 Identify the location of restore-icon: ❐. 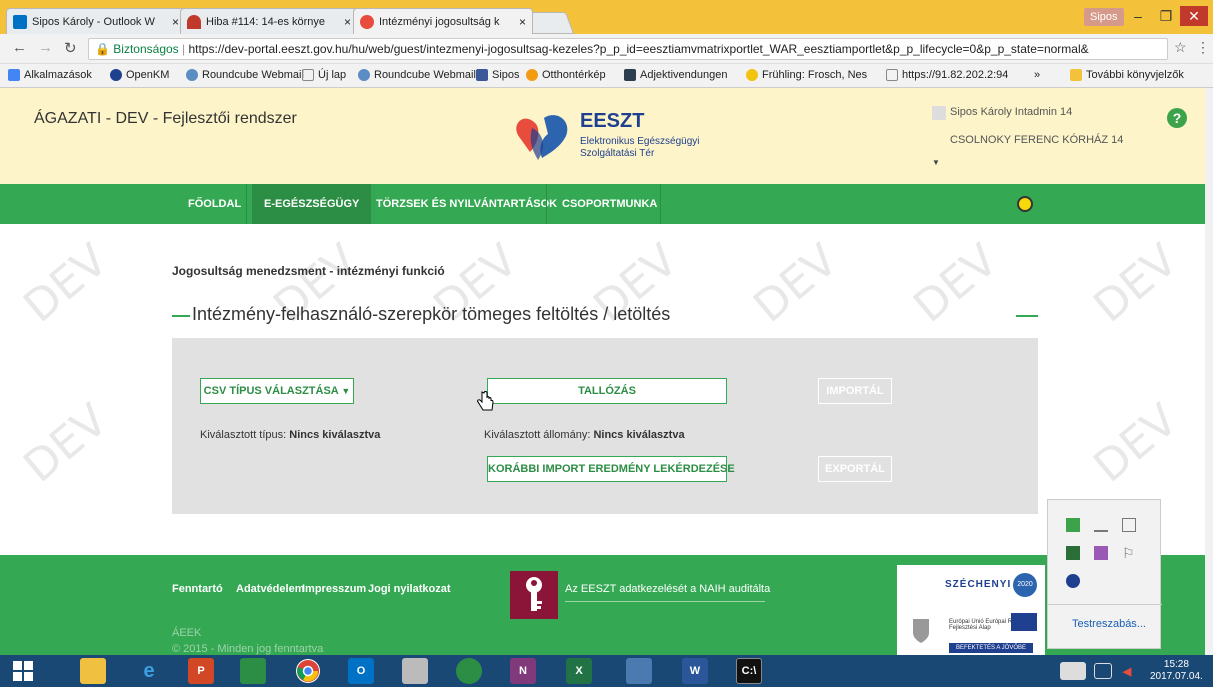
(1166, 16).